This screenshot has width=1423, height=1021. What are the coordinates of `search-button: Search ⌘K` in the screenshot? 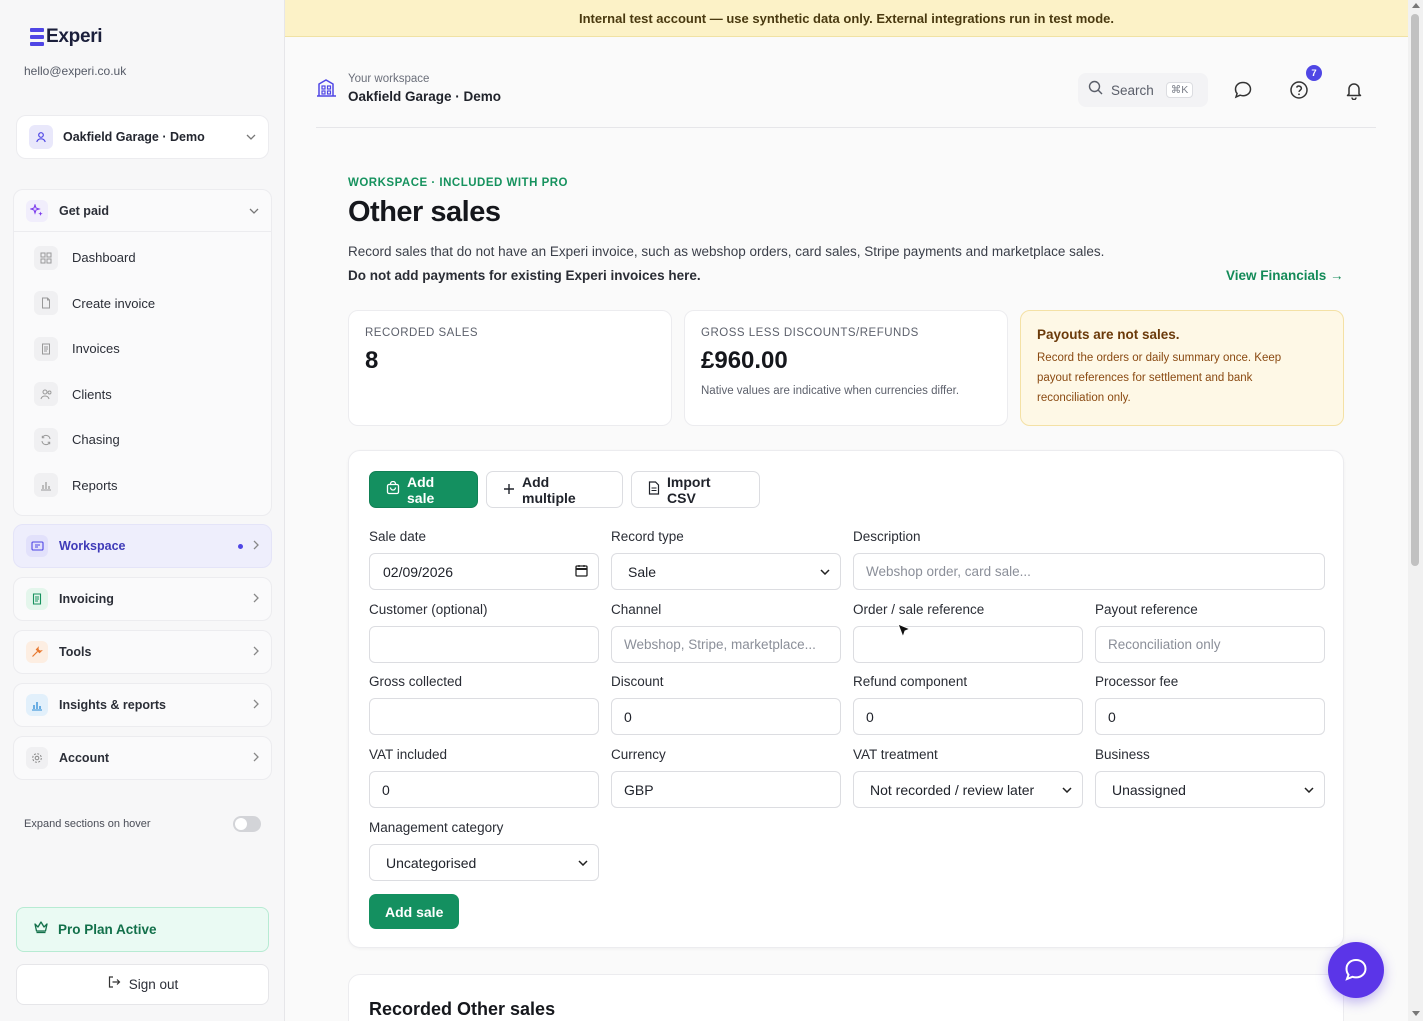 It's located at (1143, 90).